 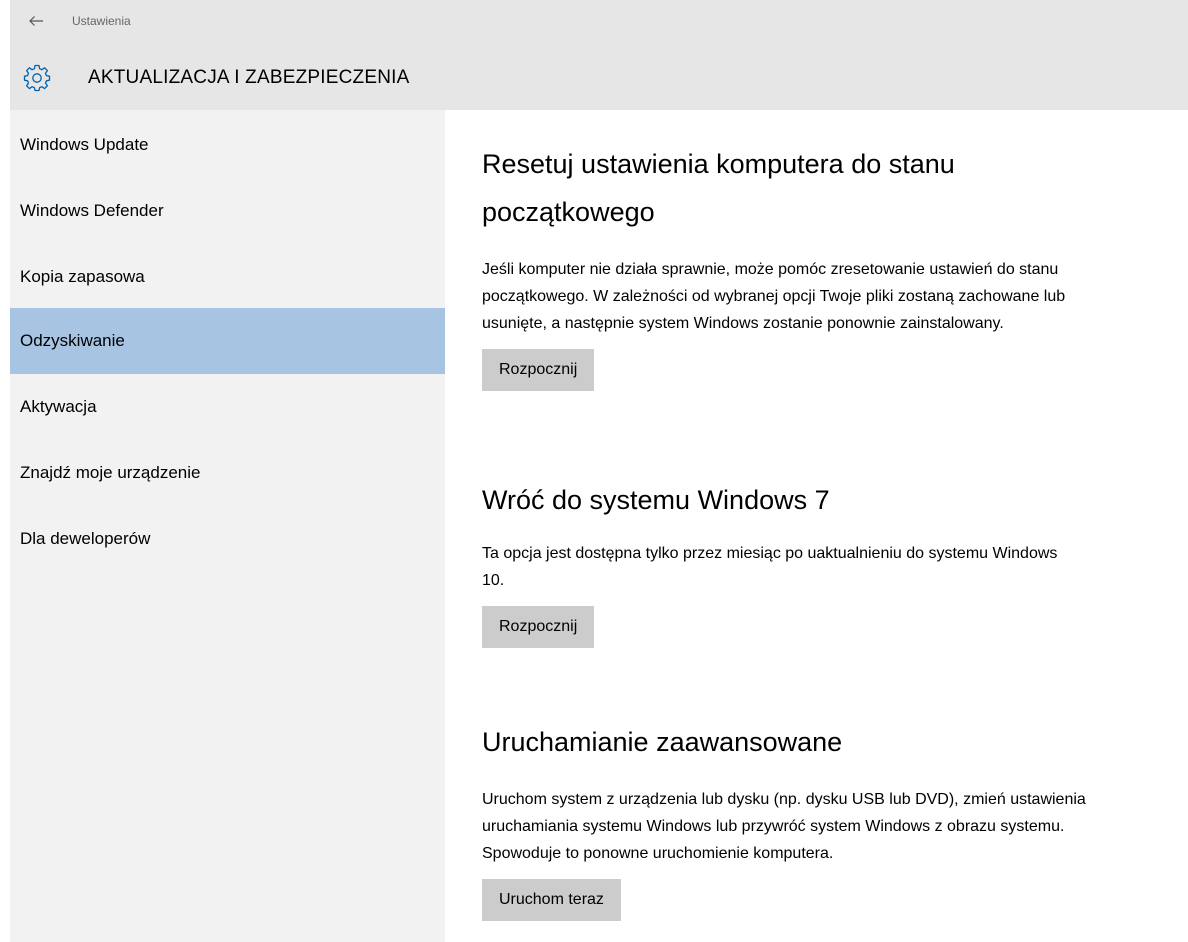 I want to click on advanced-startup-title: Uruchamianie zaawansowane, so click(x=662, y=742).